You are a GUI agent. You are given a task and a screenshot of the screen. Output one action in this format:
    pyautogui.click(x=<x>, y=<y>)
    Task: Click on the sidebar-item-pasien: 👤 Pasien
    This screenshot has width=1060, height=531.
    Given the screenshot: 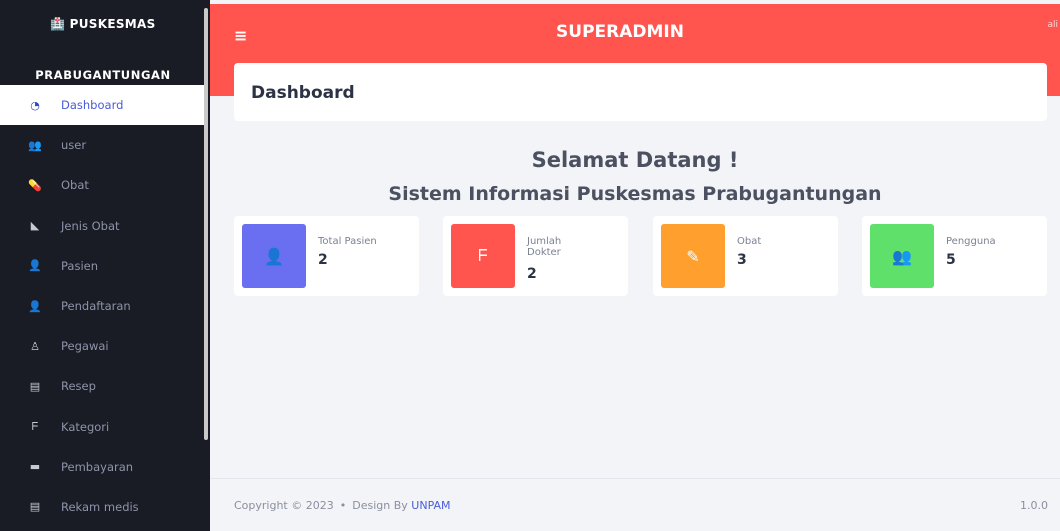 What is the action you would take?
    pyautogui.click(x=103, y=266)
    